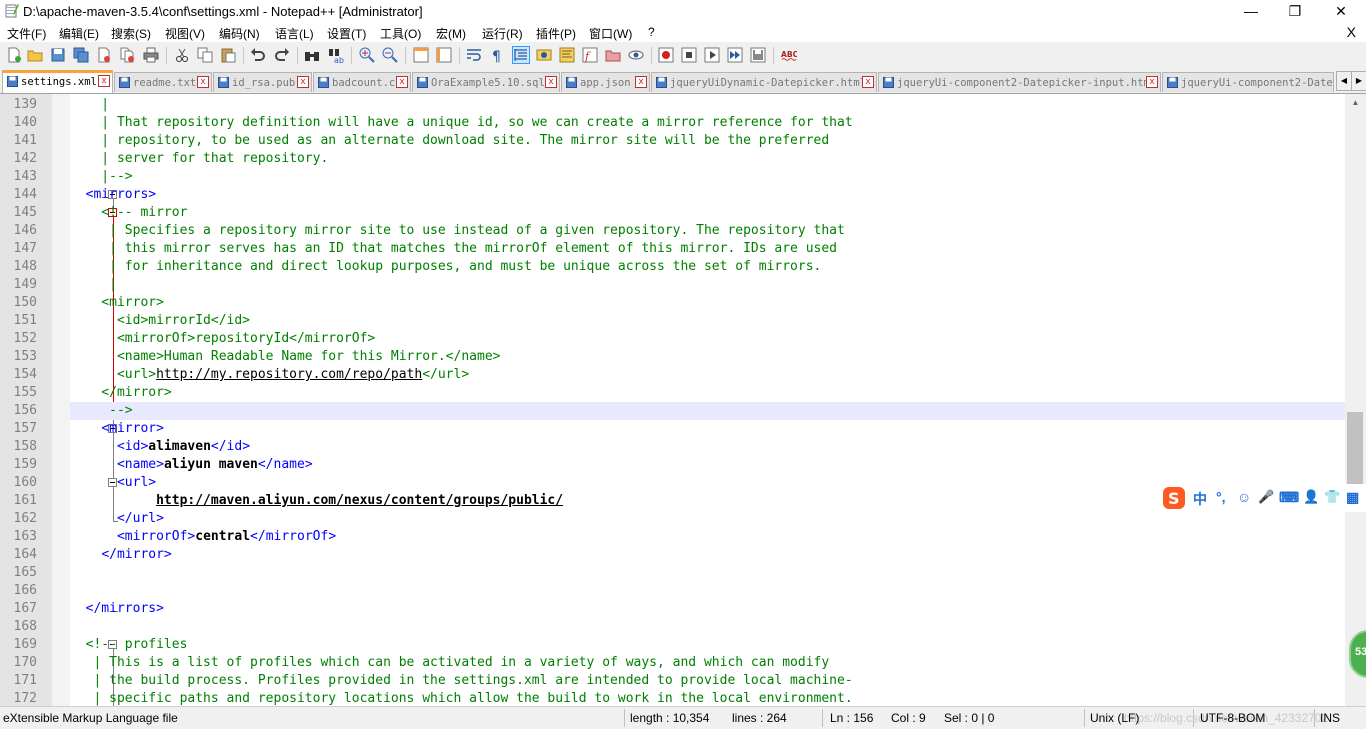  I want to click on save-all-icon, so click(81, 55).